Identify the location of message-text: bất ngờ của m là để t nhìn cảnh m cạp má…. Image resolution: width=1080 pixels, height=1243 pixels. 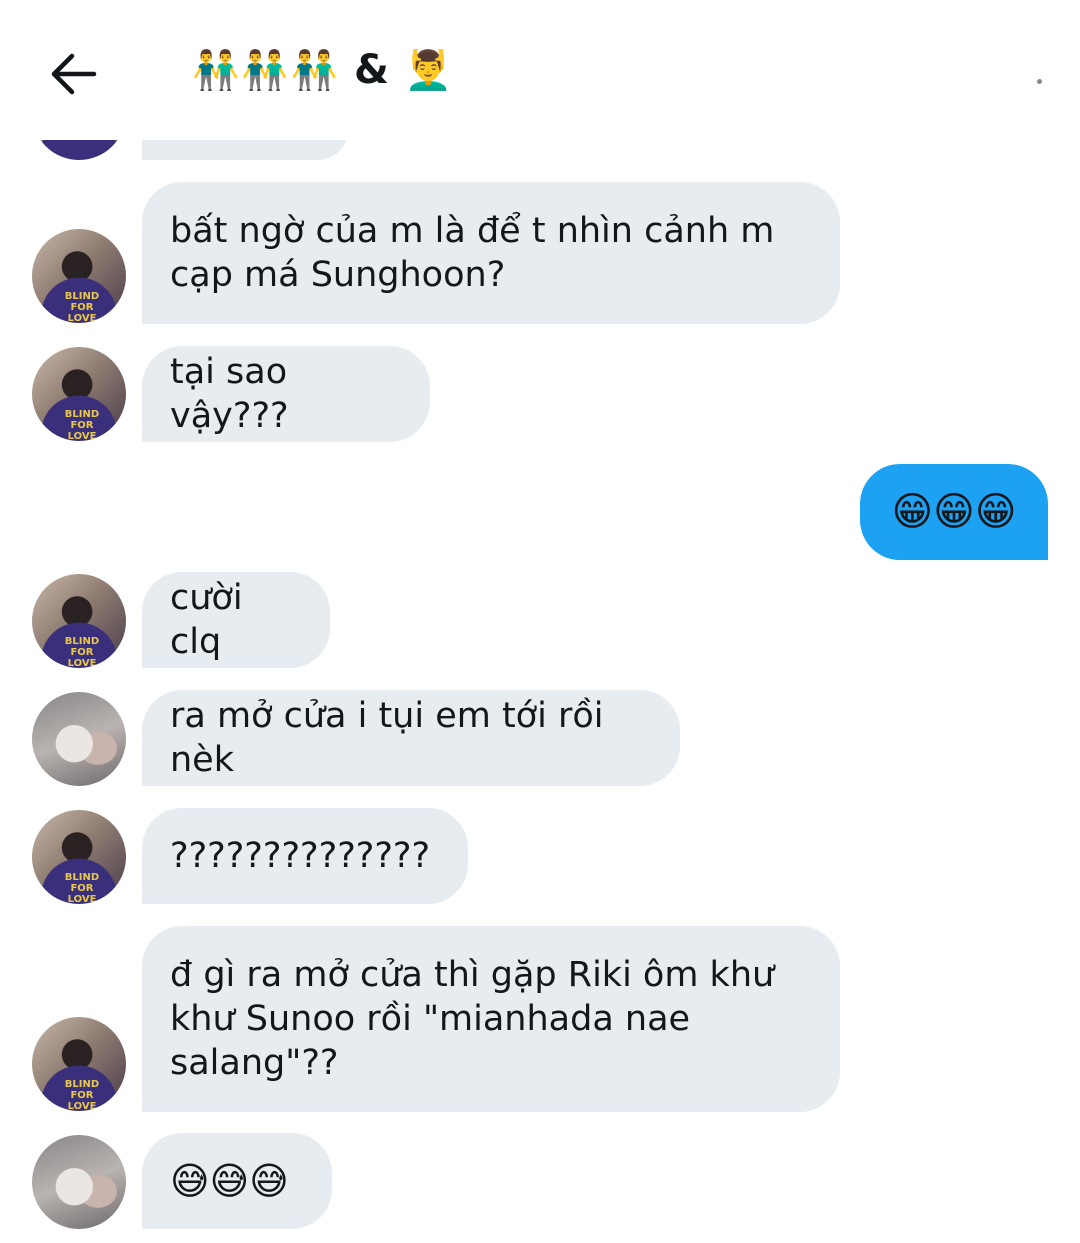
(472, 253).